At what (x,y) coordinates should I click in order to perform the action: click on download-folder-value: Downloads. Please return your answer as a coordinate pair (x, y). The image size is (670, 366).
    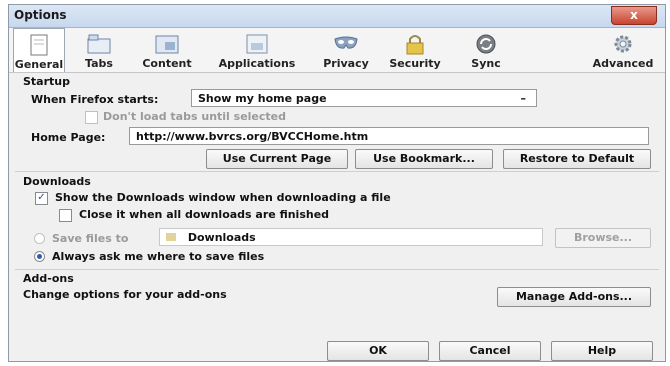
    Looking at the image, I should click on (221, 237).